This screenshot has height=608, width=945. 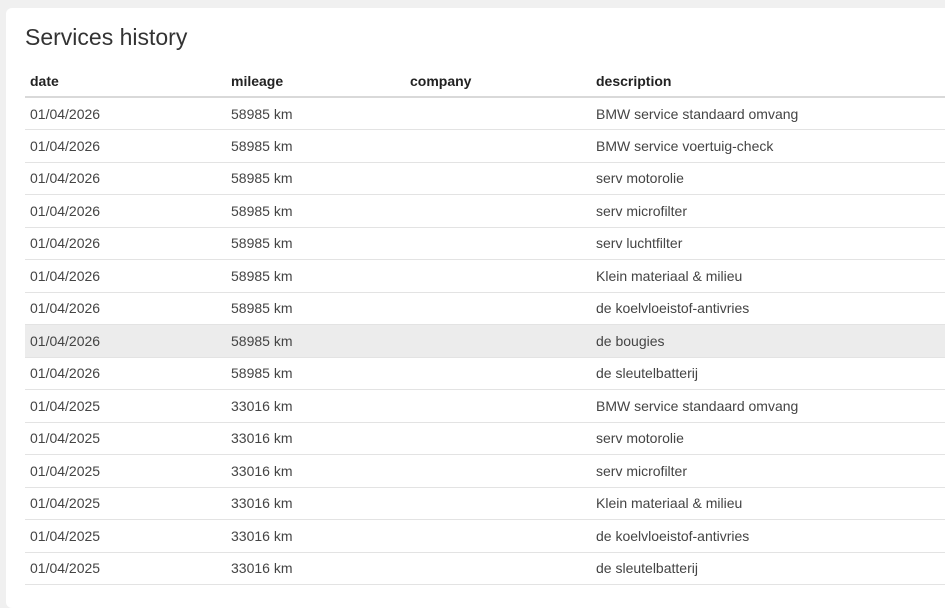 What do you see at coordinates (125, 81) in the screenshot?
I see `column-header-date: date` at bounding box center [125, 81].